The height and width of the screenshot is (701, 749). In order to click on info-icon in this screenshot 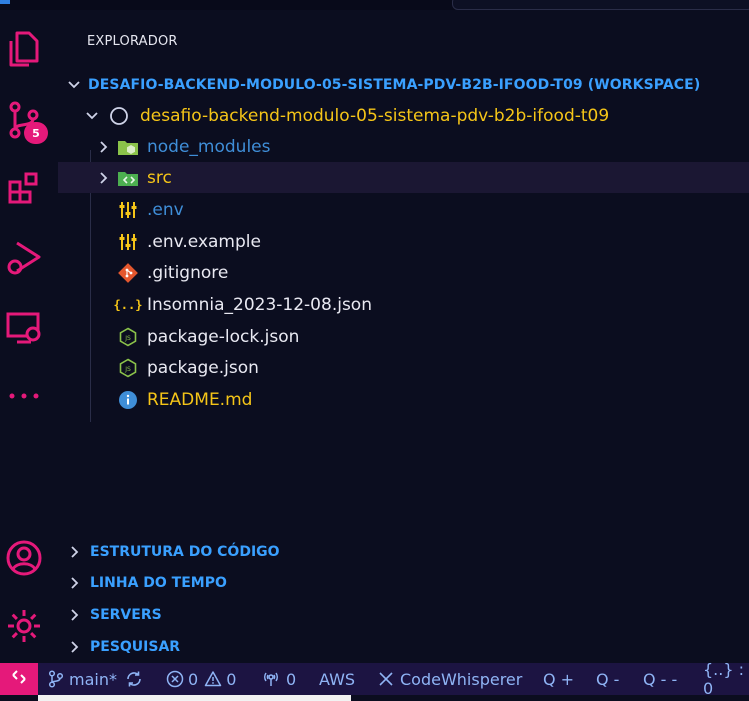, I will do `click(128, 400)`.